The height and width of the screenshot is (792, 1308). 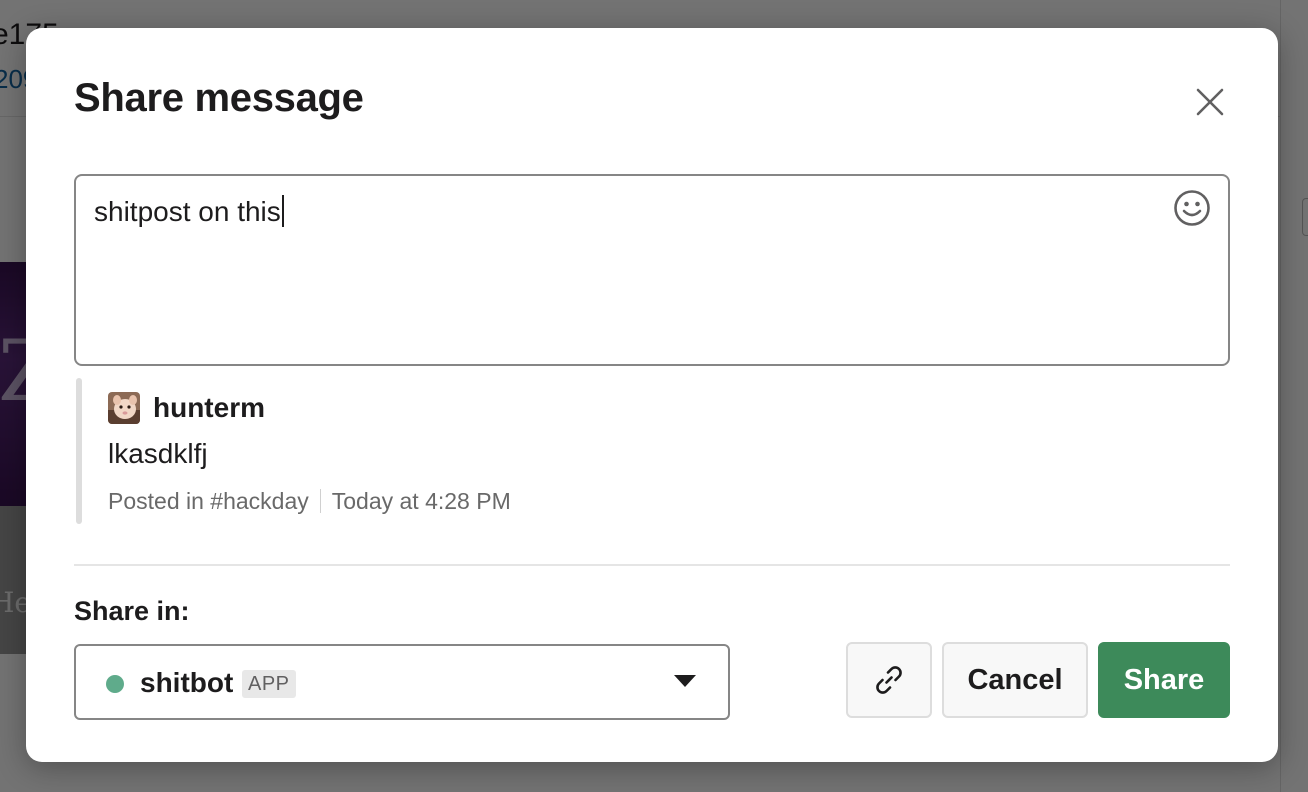 What do you see at coordinates (269, 684) in the screenshot?
I see `app-badge: APP` at bounding box center [269, 684].